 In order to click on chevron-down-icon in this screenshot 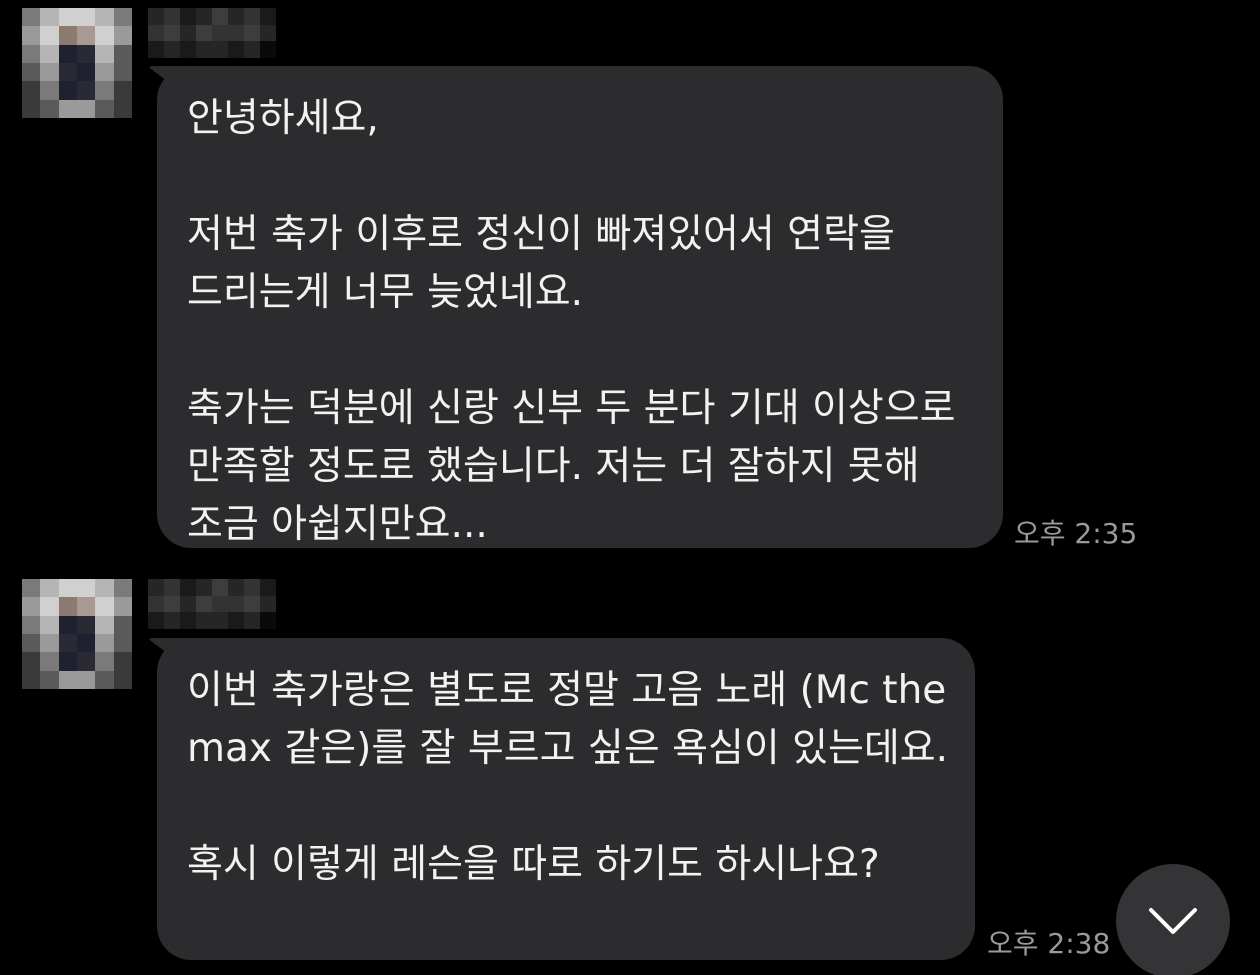, I will do `click(1173, 921)`.